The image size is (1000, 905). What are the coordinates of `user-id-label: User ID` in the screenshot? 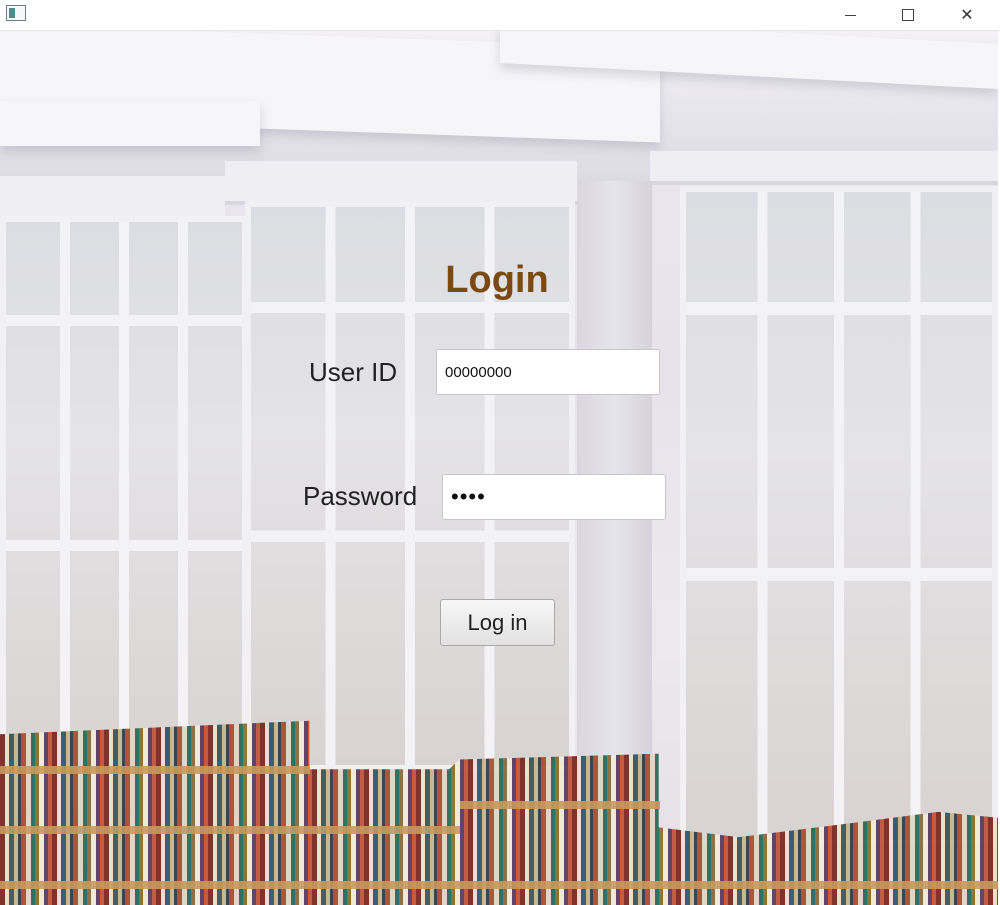 It's located at (353, 372).